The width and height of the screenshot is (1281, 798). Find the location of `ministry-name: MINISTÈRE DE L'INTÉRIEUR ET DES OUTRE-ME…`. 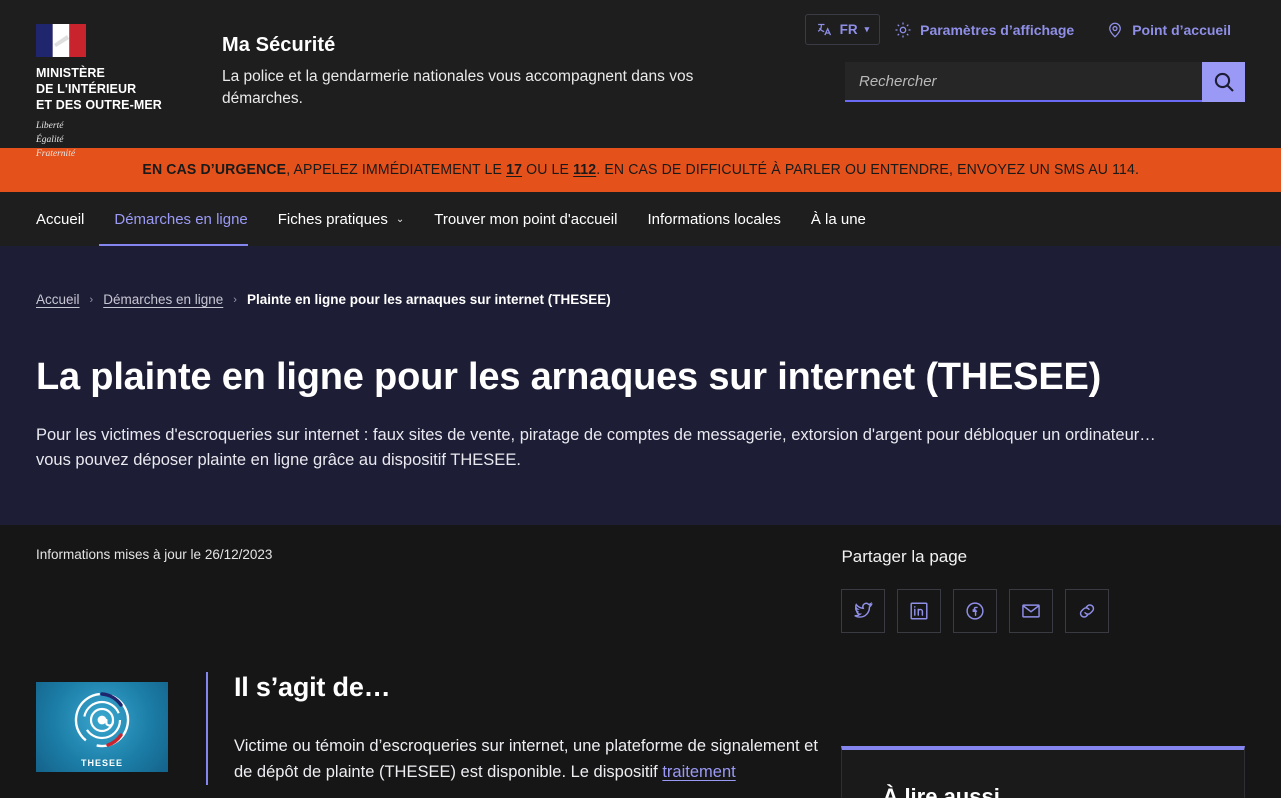

ministry-name: MINISTÈRE DE L'INTÉRIEUR ET DES OUTRE-ME… is located at coordinates (116, 89).